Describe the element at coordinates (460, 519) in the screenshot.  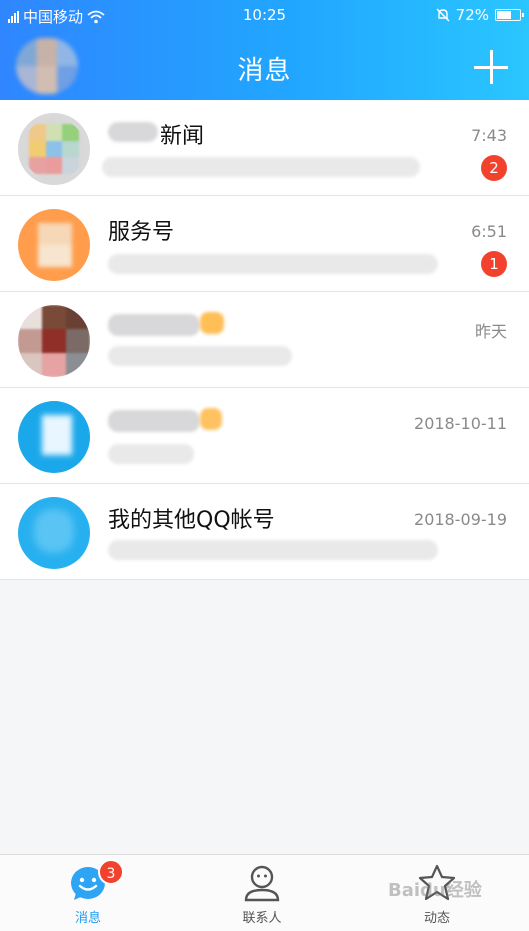
I see `conversation-time: 2018-09-19` at that location.